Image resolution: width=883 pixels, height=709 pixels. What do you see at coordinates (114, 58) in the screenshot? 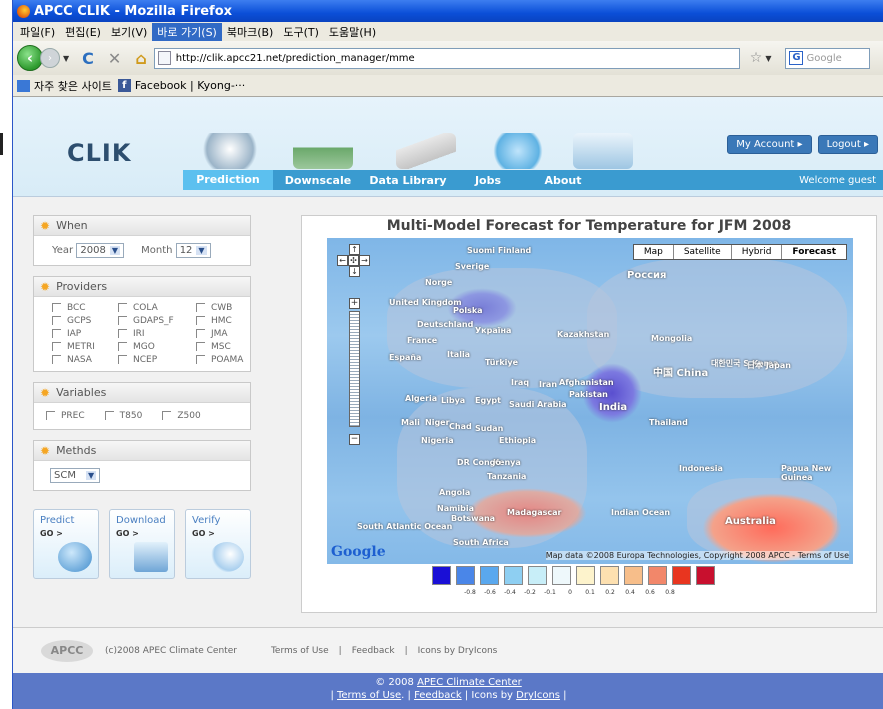
I see `stop-button: ✕` at bounding box center [114, 58].